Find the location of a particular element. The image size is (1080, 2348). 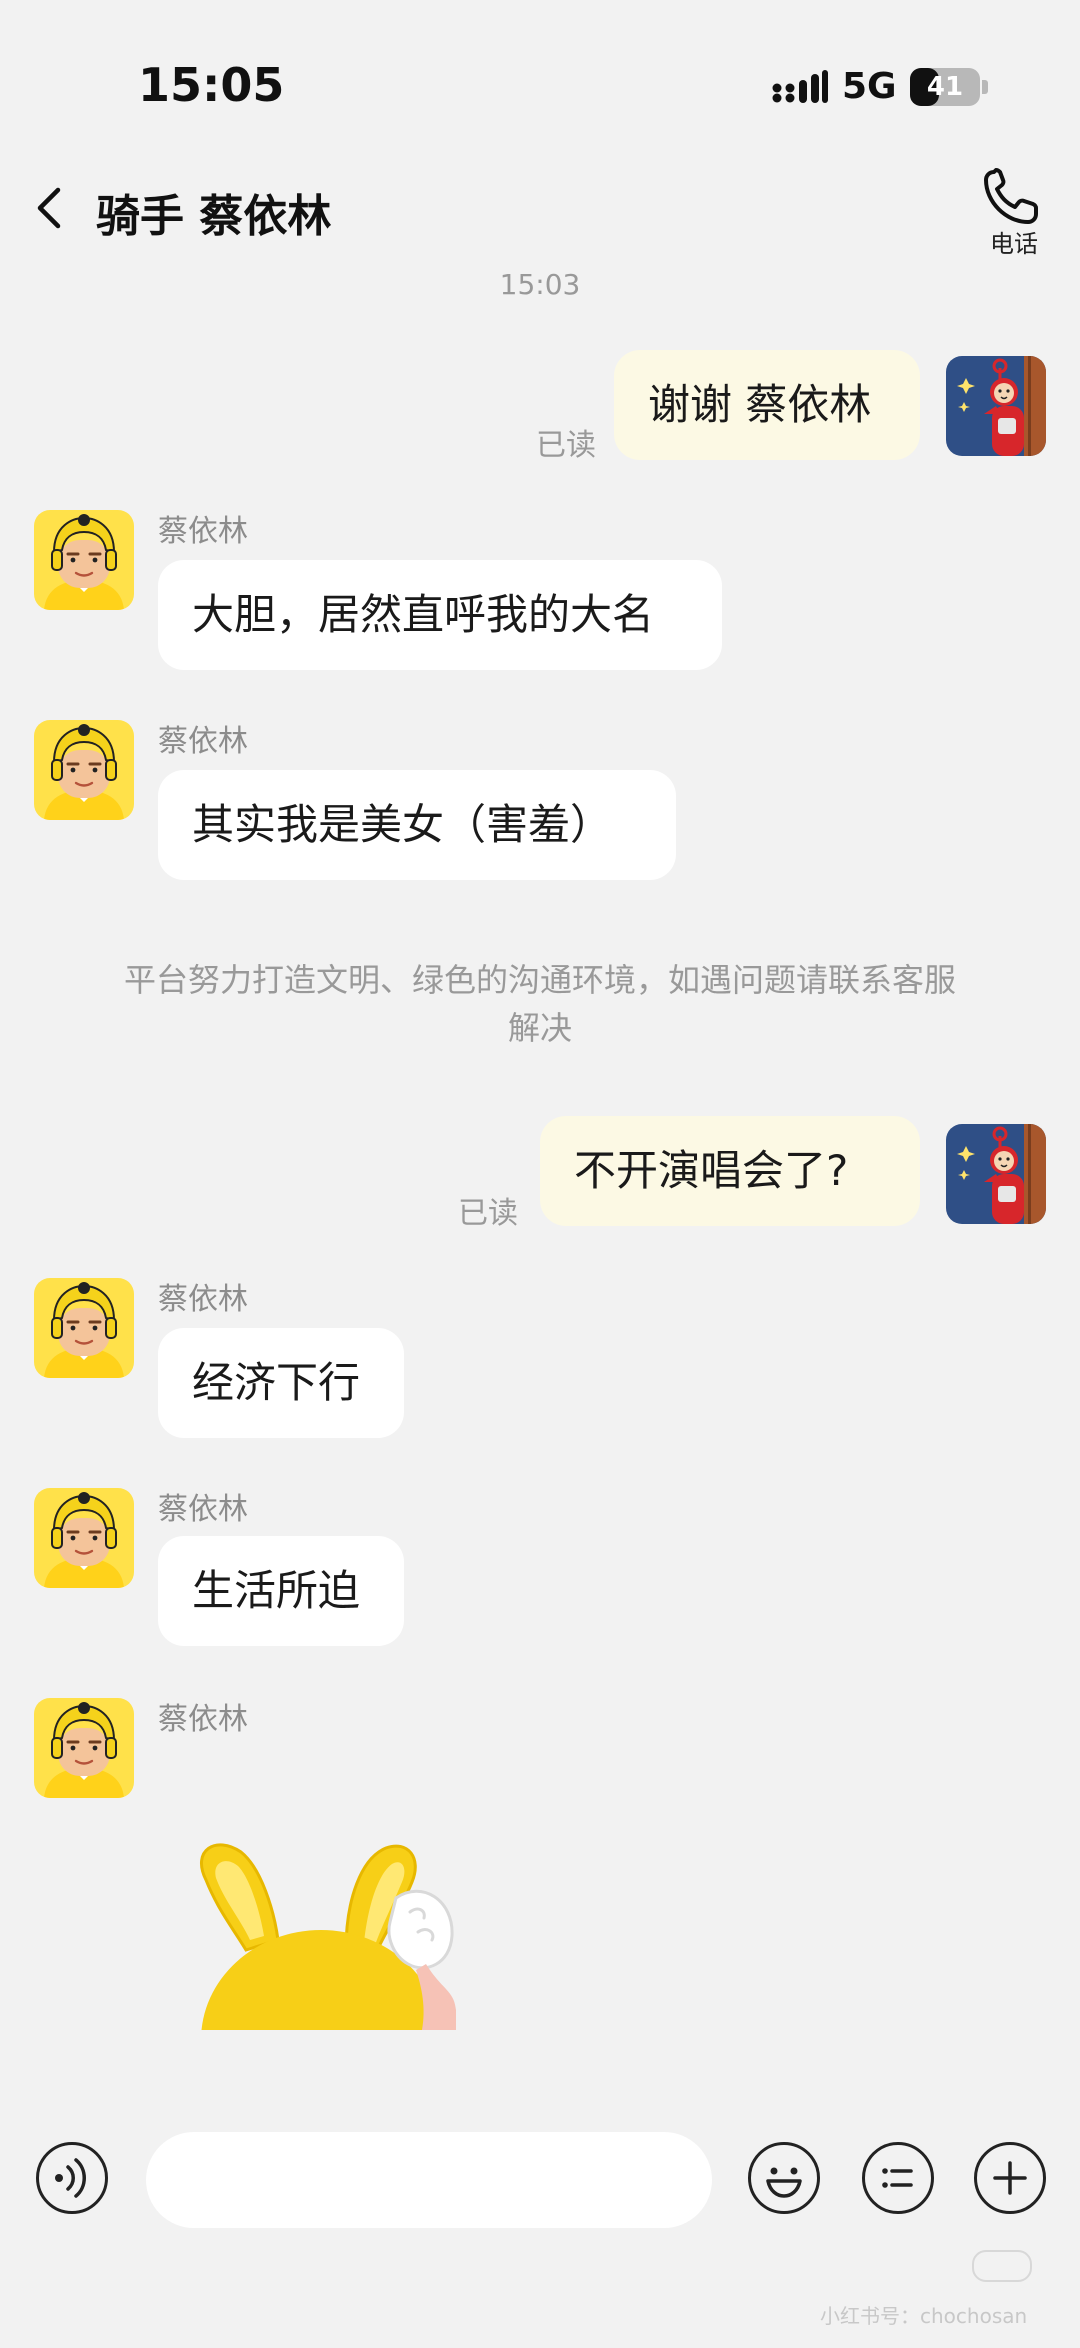

sent-message: 谢谢 蔡依林 is located at coordinates (767, 405).